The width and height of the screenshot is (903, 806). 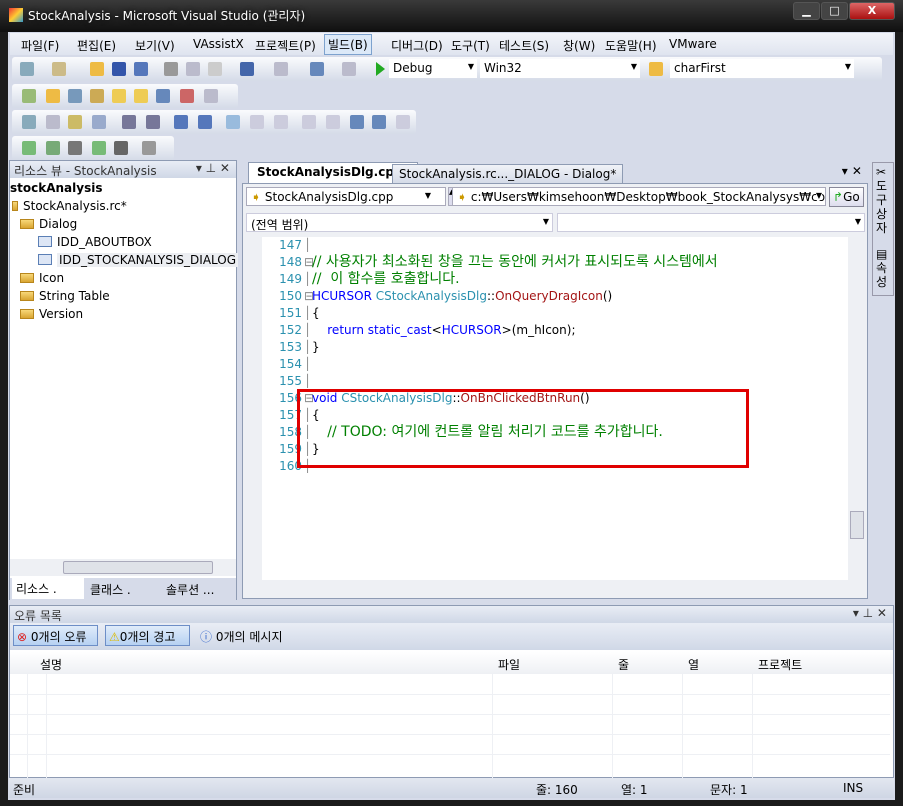 I want to click on menu-item: 편집(E), so click(x=96, y=45).